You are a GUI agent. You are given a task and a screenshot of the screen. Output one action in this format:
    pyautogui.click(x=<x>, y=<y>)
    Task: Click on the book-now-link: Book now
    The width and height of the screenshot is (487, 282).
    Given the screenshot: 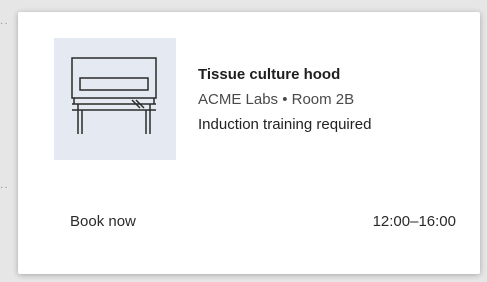 What is the action you would take?
    pyautogui.click(x=103, y=221)
    